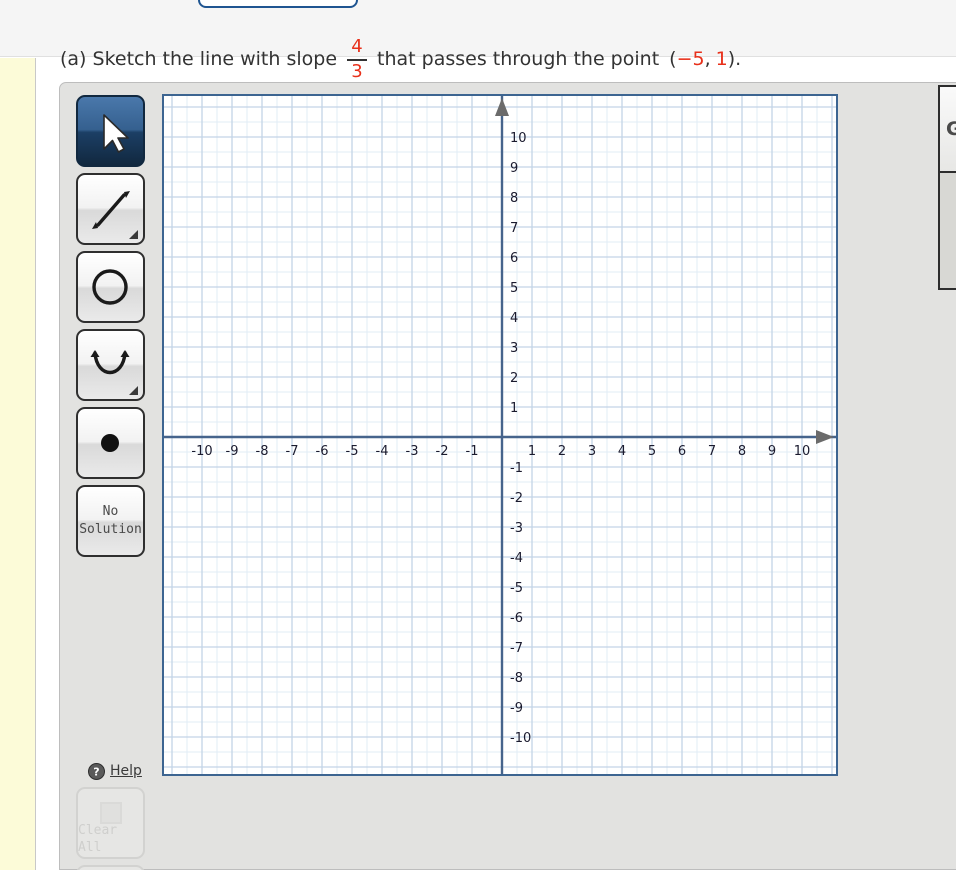 The image size is (956, 870). I want to click on select-tool-button, so click(110, 131).